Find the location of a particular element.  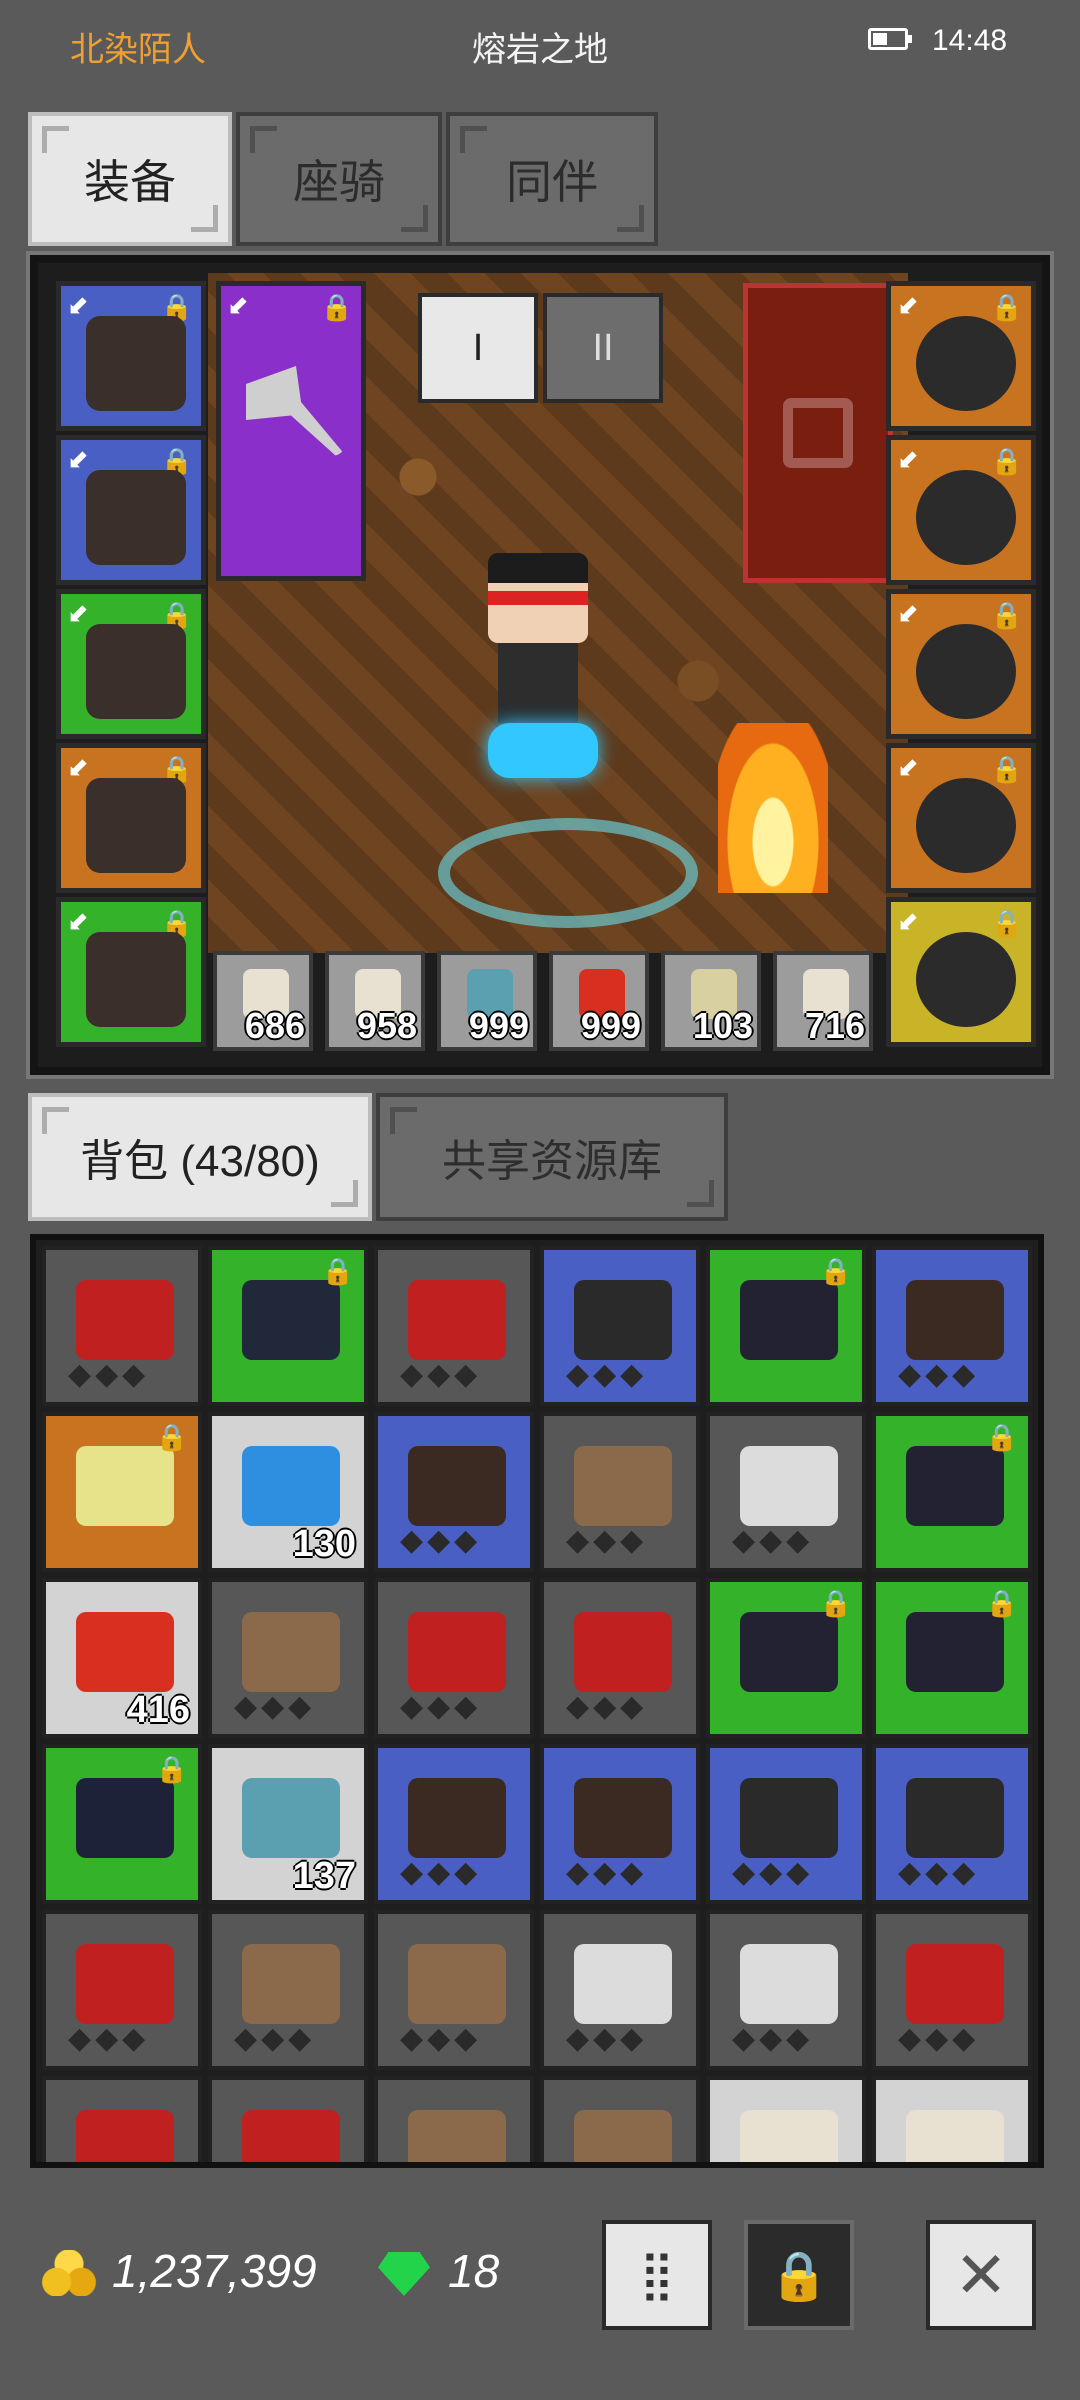

tab-equipment: 装备 is located at coordinates (130, 179).